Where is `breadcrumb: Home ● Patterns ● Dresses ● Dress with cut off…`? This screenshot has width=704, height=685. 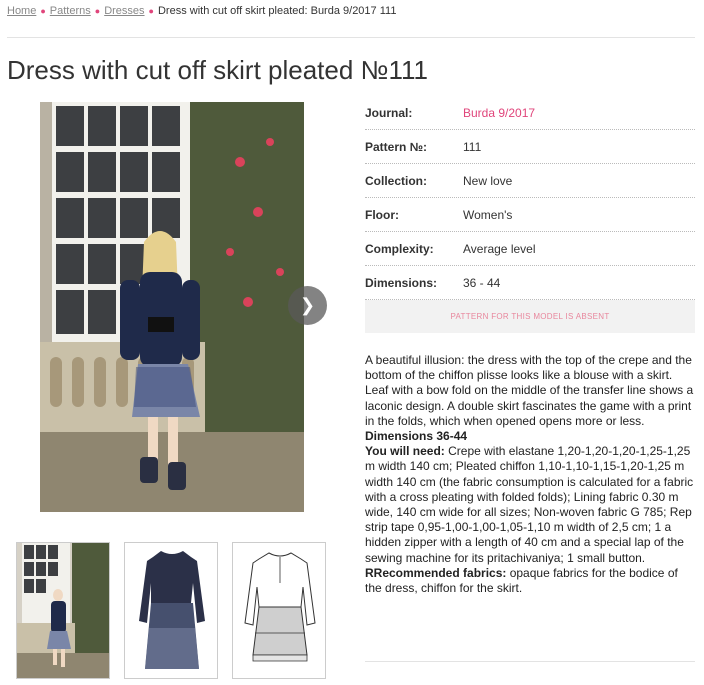
breadcrumb: Home ● Patterns ● Dresses ● Dress with cut off… is located at coordinates (201, 11).